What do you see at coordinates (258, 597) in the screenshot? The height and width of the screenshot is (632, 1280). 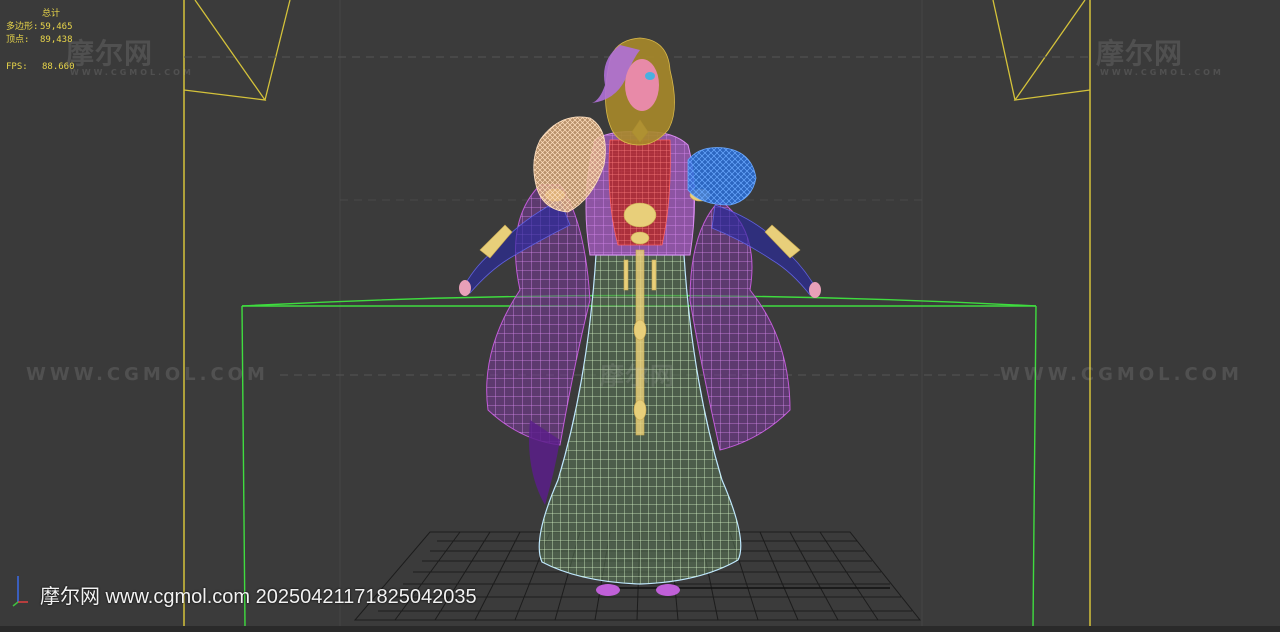 I see `footer-watermark: 摩尔网 www.cgmol.com 20250421171825042035` at bounding box center [258, 597].